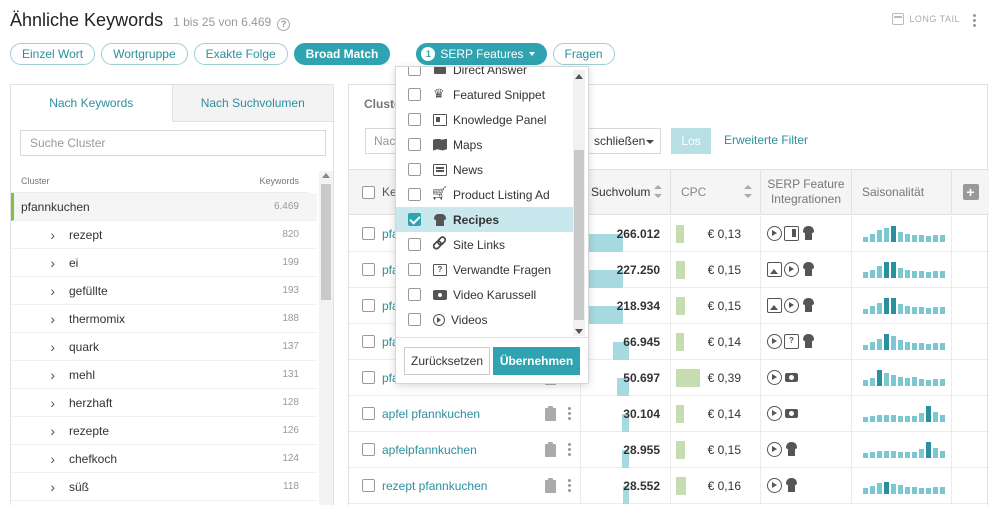 Image resolution: width=996 pixels, height=505 pixels. I want to click on play-icon, so click(774, 377).